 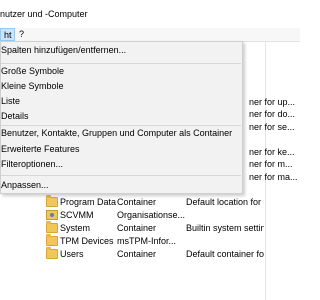 What do you see at coordinates (40, 149) in the screenshot?
I see `menu-item-advanced-features: Erweiterte Features` at bounding box center [40, 149].